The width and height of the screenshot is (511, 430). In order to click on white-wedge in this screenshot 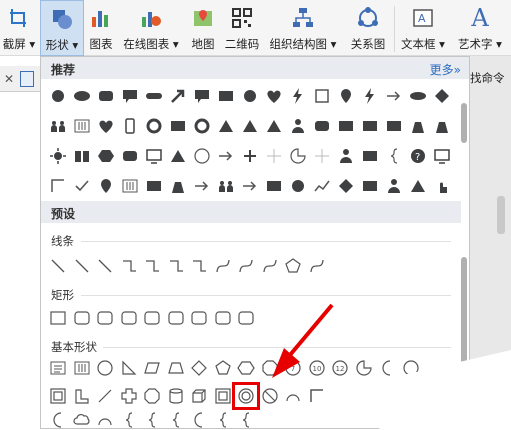, I will do `click(420, 389)`.